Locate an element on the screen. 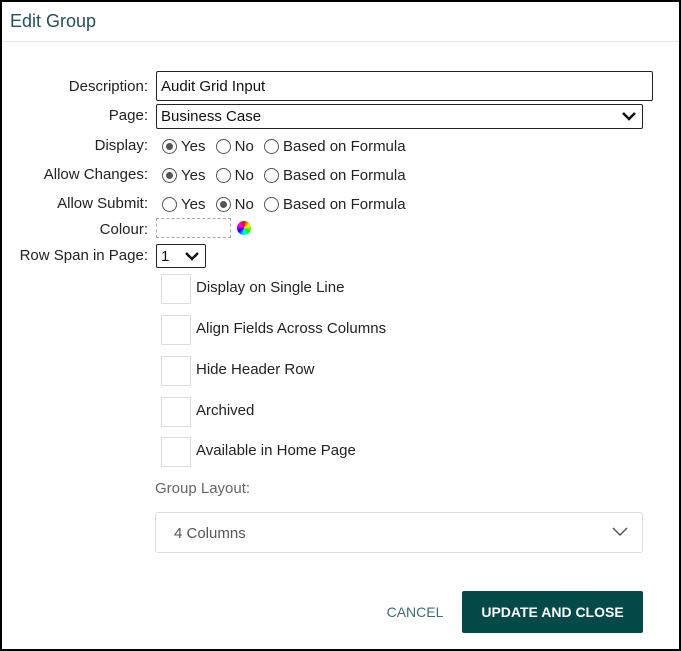 The image size is (681, 651). checkbox-label: Hide Header Row is located at coordinates (255, 369).